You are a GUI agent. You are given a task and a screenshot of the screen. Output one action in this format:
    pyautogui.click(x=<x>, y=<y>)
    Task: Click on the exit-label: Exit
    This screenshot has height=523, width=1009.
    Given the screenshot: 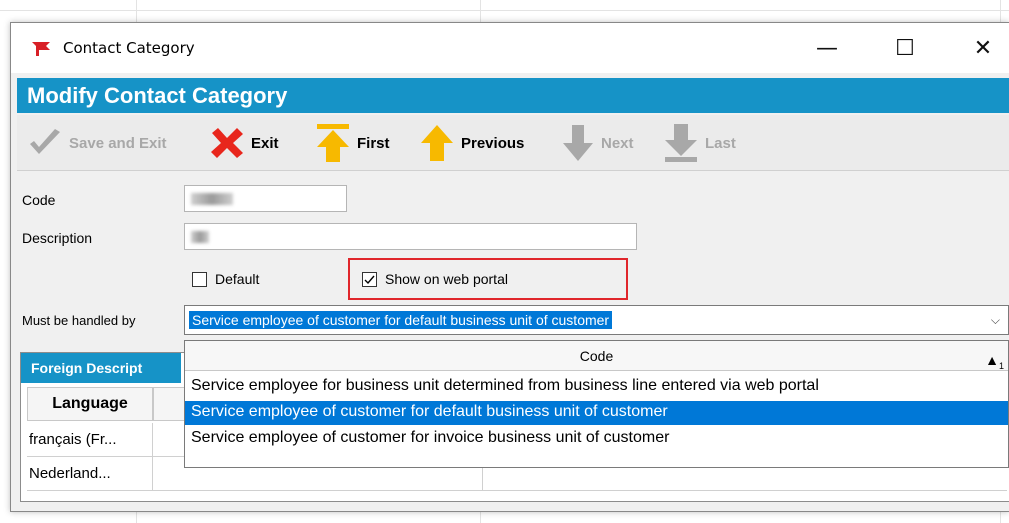 What is the action you would take?
    pyautogui.click(x=265, y=143)
    